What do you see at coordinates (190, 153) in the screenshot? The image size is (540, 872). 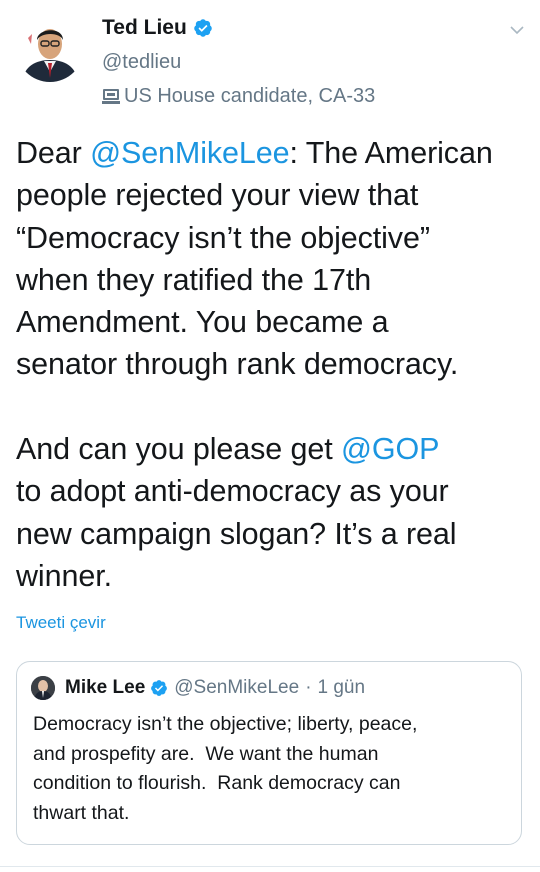 I see `mention-senmikelee-link: @SenMikeLee` at bounding box center [190, 153].